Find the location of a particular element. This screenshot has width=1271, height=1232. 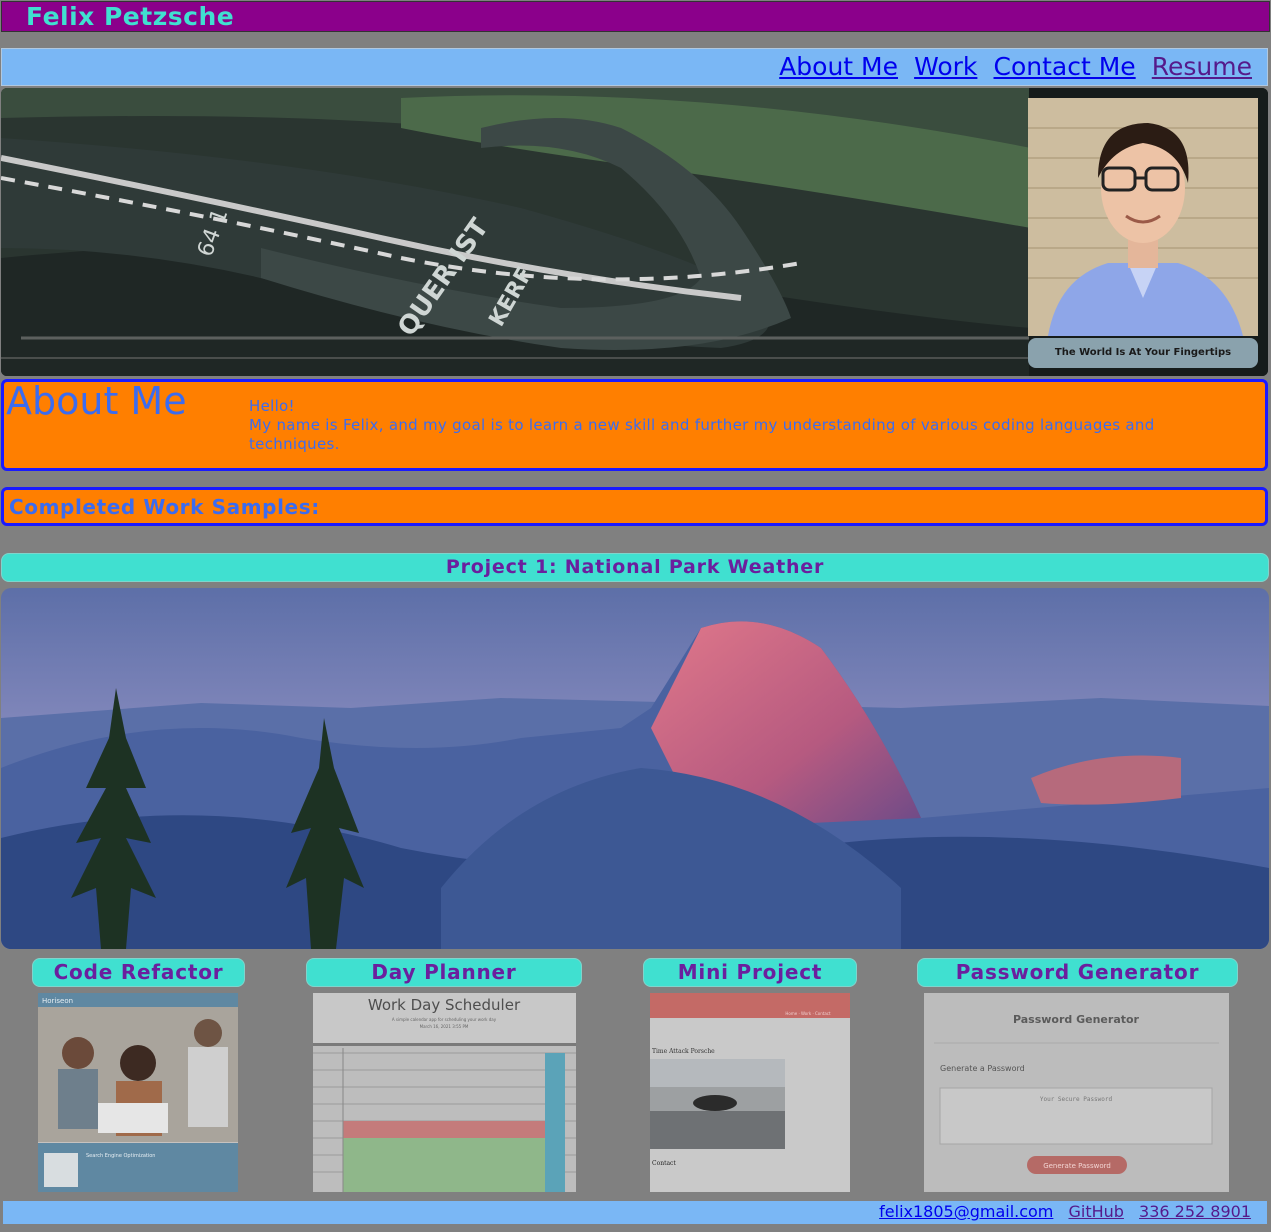

mini-project-thumb-title: Time Attack Porsche is located at coordinates (683, 1051).